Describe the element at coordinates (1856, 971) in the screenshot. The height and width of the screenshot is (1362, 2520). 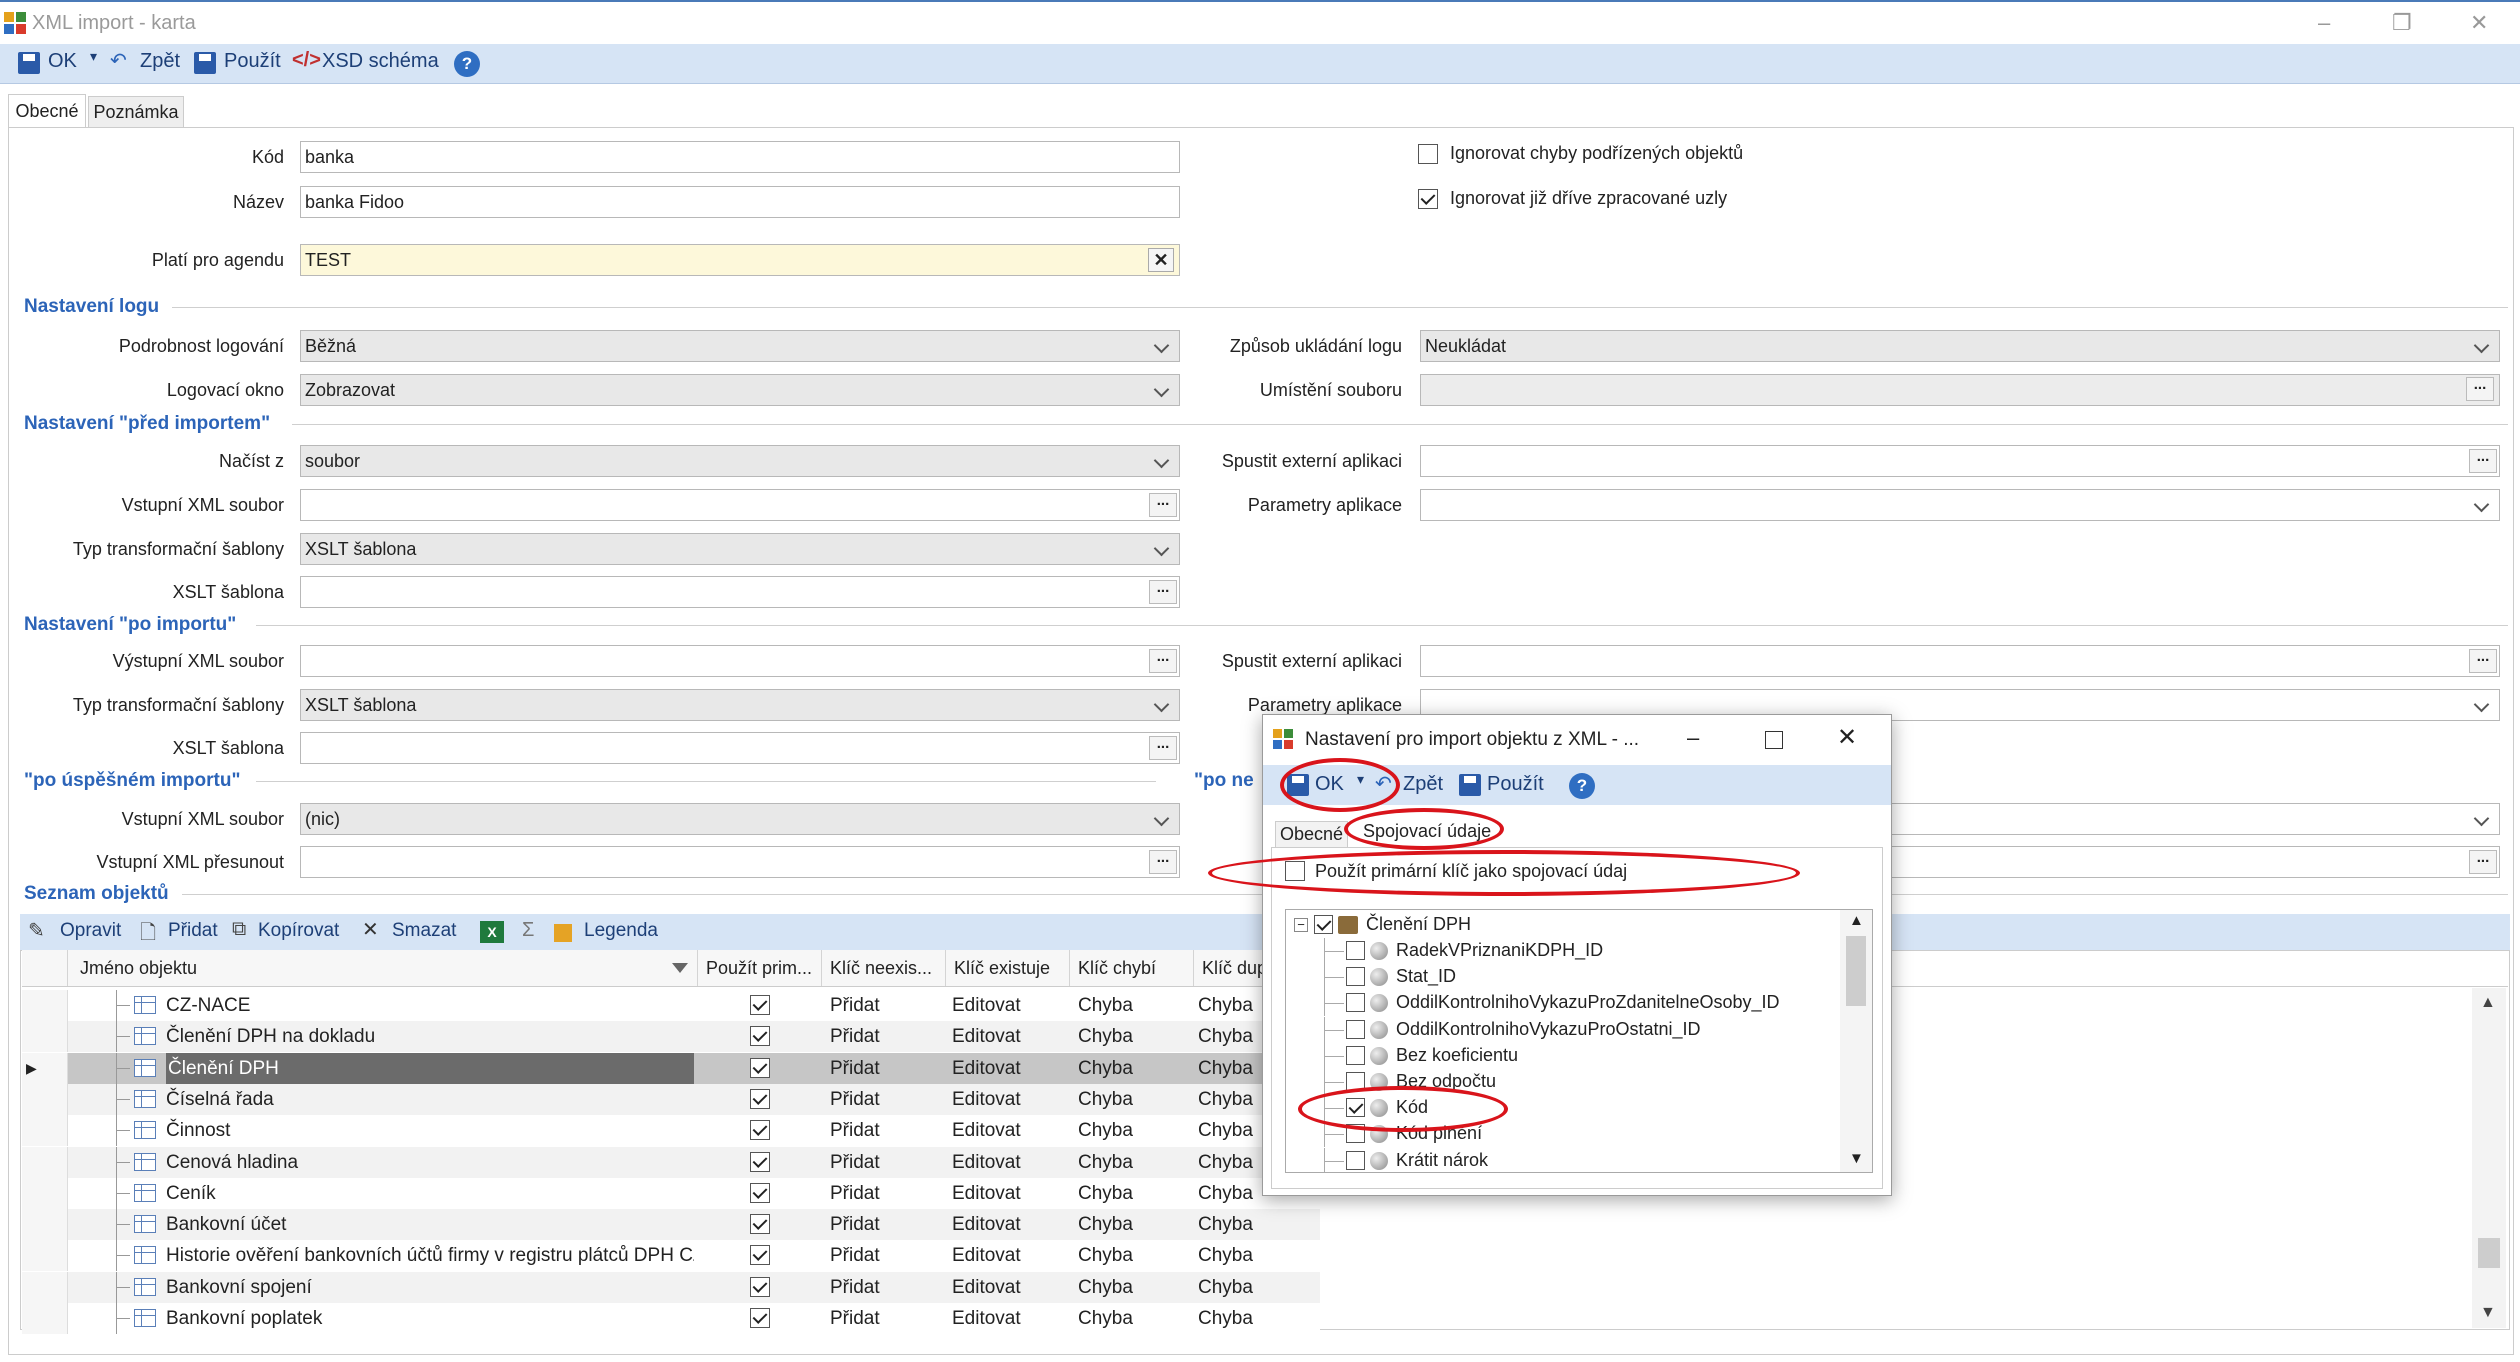
I see `tree-scroll-thumb` at that location.